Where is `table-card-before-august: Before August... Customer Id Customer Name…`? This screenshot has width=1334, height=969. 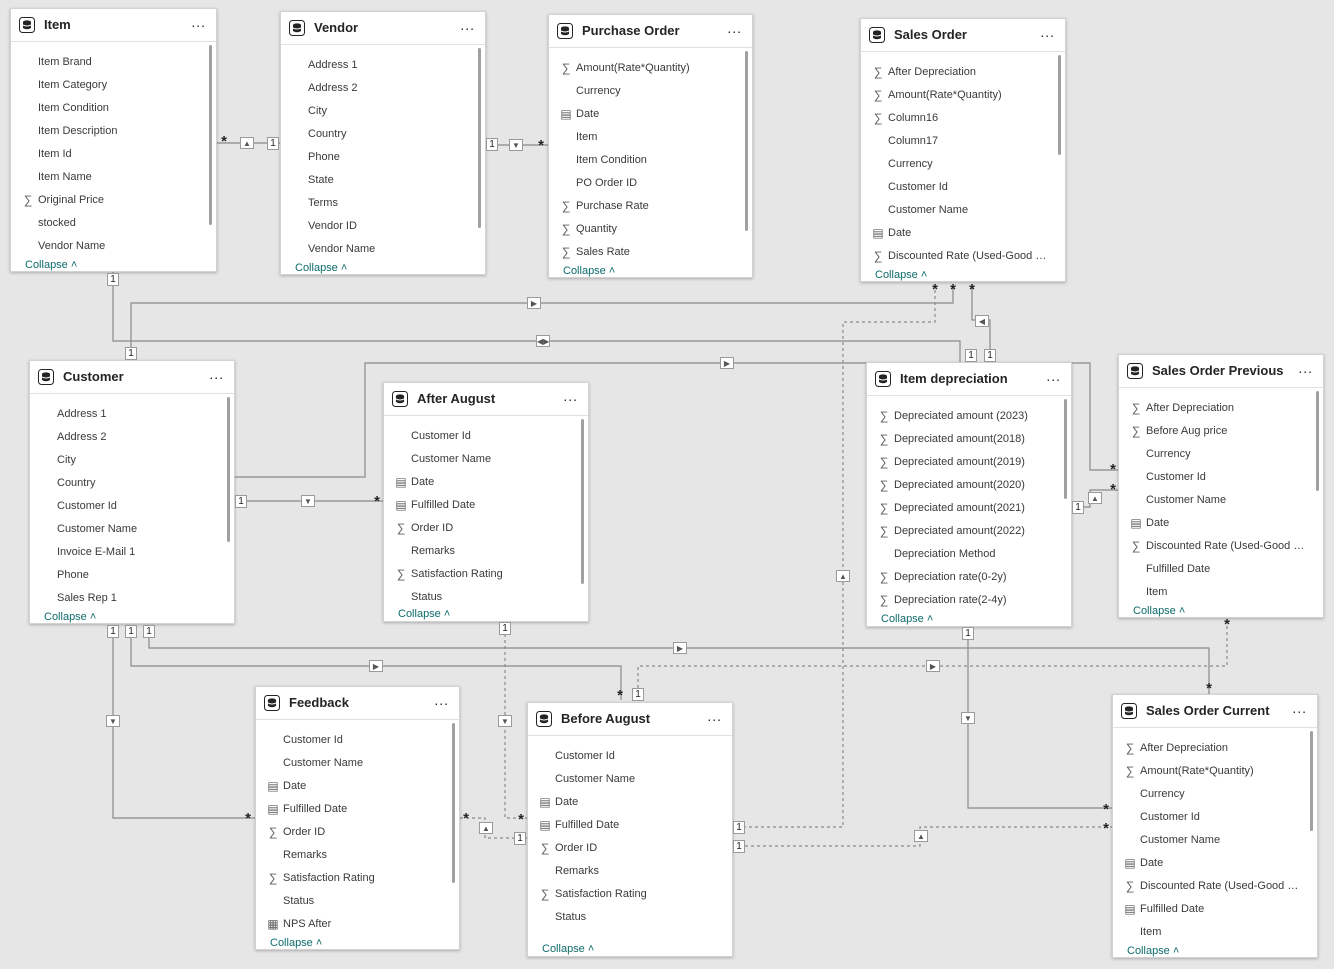 table-card-before-august: Before August... Customer Id Customer Name… is located at coordinates (630, 829).